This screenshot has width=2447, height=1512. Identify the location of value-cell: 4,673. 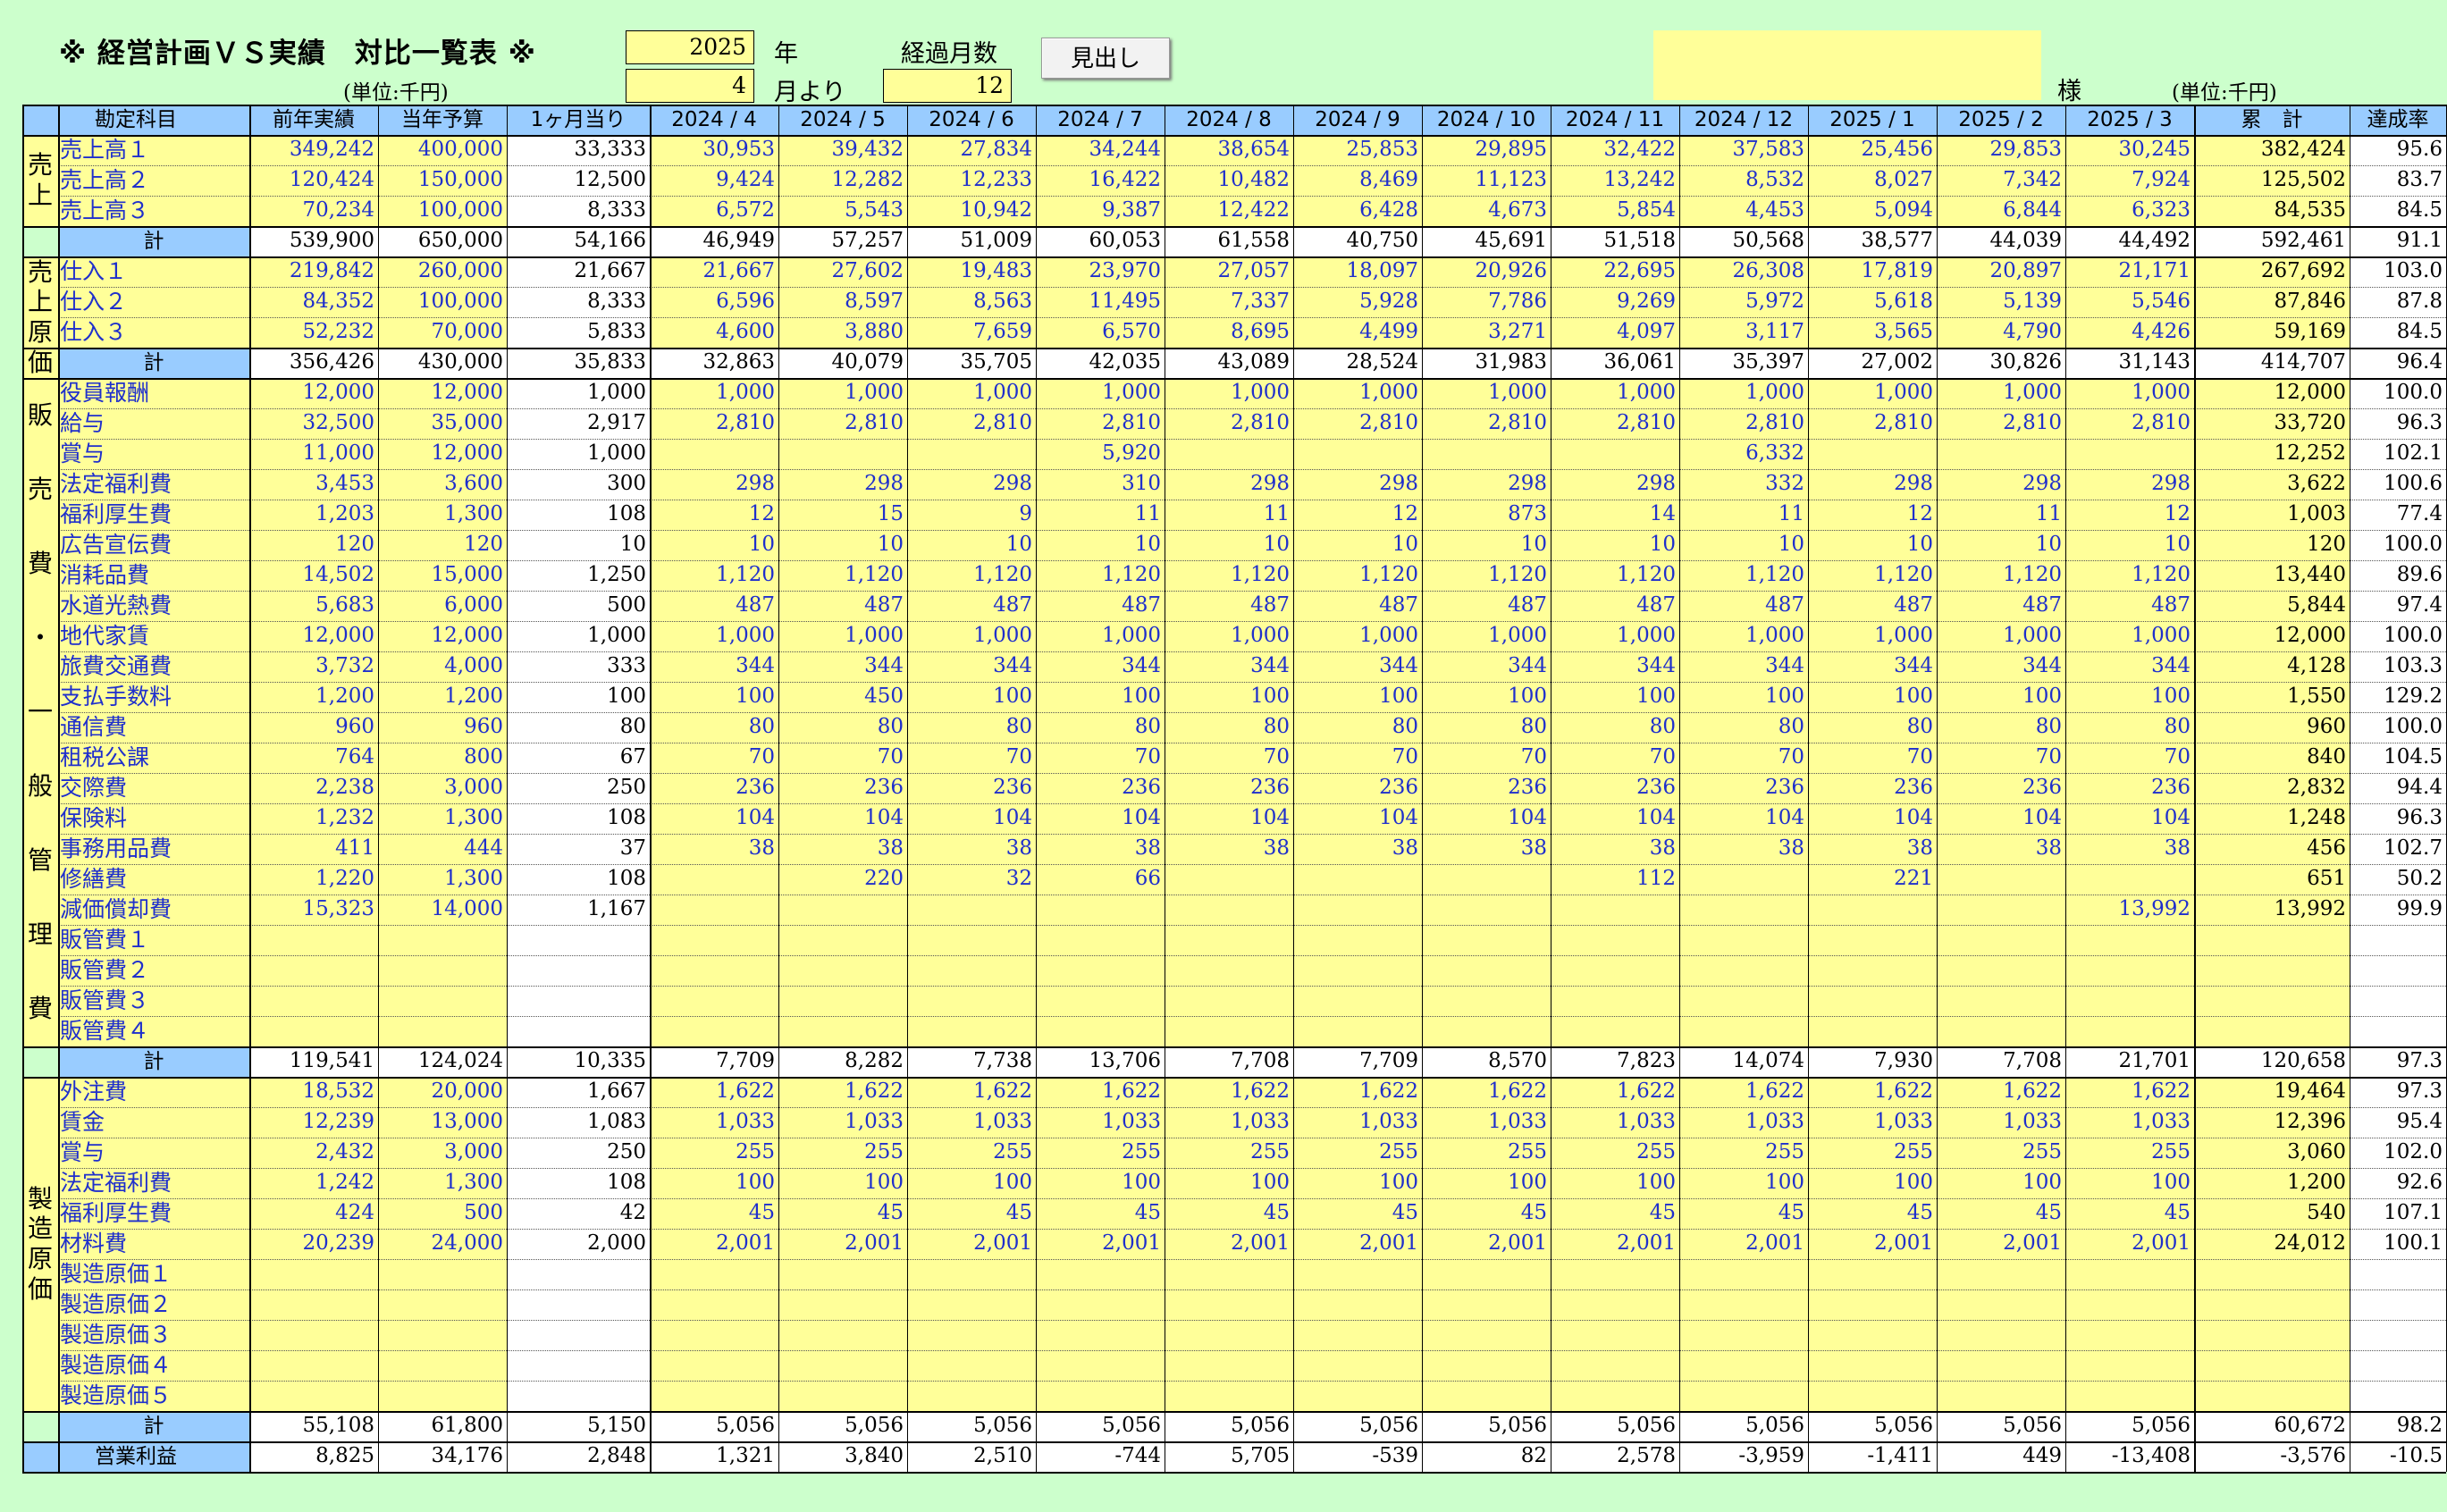
(1486, 211).